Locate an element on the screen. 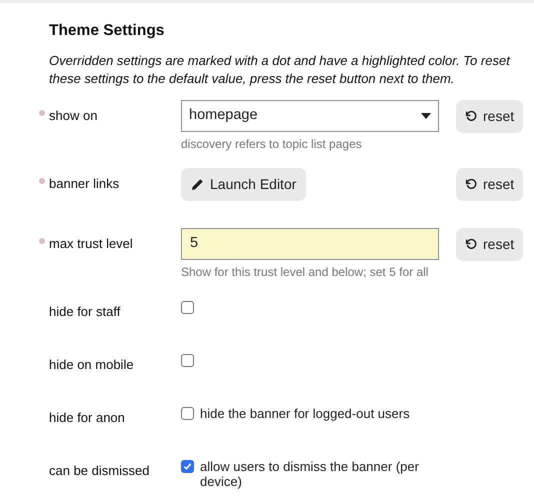 The height and width of the screenshot is (500, 534). setting-description: Show for this trust level and below; set 5 for all is located at coordinates (305, 273).